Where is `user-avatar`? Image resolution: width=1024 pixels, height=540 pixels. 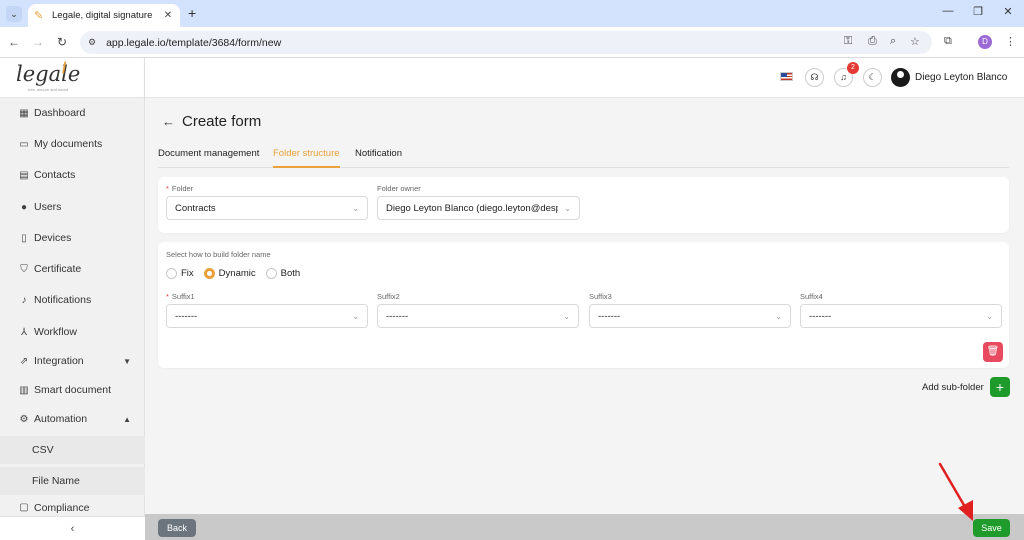 user-avatar is located at coordinates (900, 77).